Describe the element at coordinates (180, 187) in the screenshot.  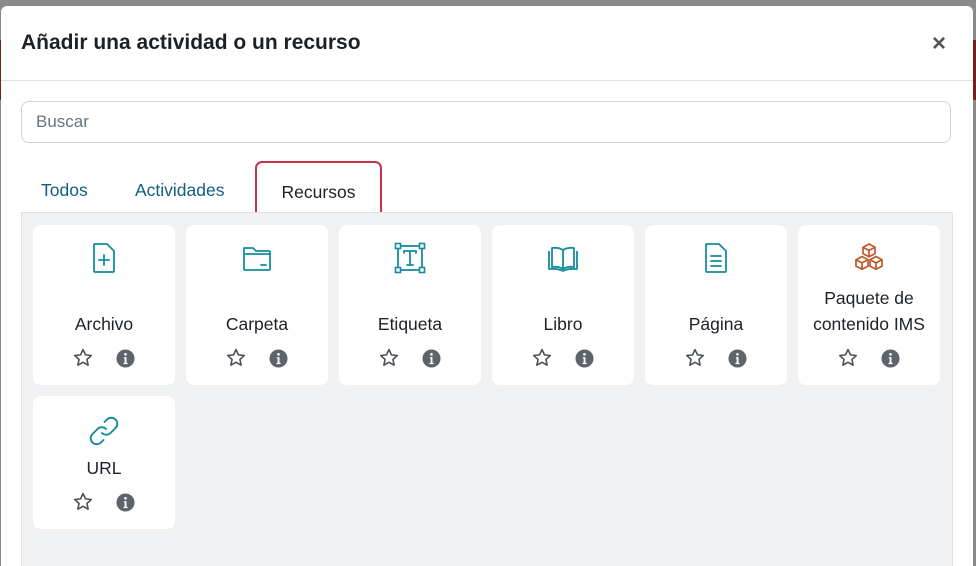
I see `tab-actividades: Actividades` at that location.